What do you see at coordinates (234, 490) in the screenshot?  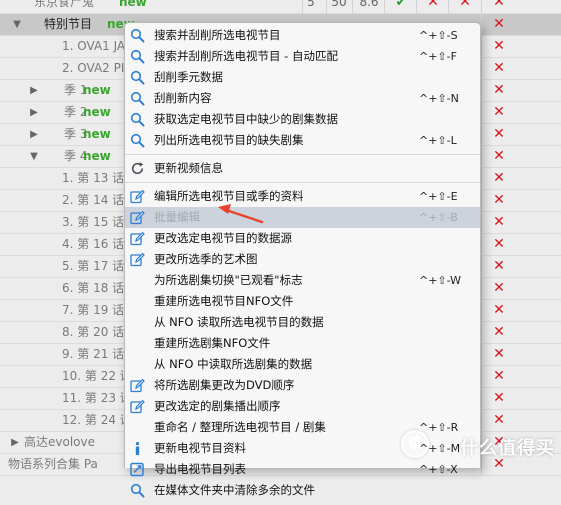 I see `menu-item-label: 在媒体文件夹中清除多余的文件` at bounding box center [234, 490].